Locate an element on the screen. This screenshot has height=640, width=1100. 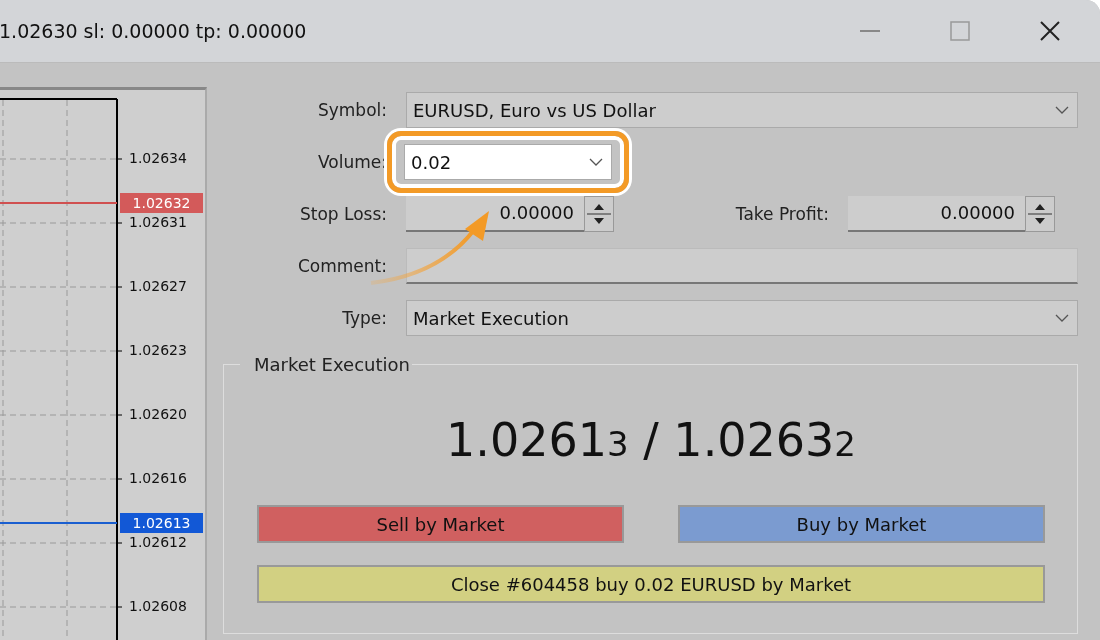
buy-button: Buy by Market is located at coordinates (861, 524).